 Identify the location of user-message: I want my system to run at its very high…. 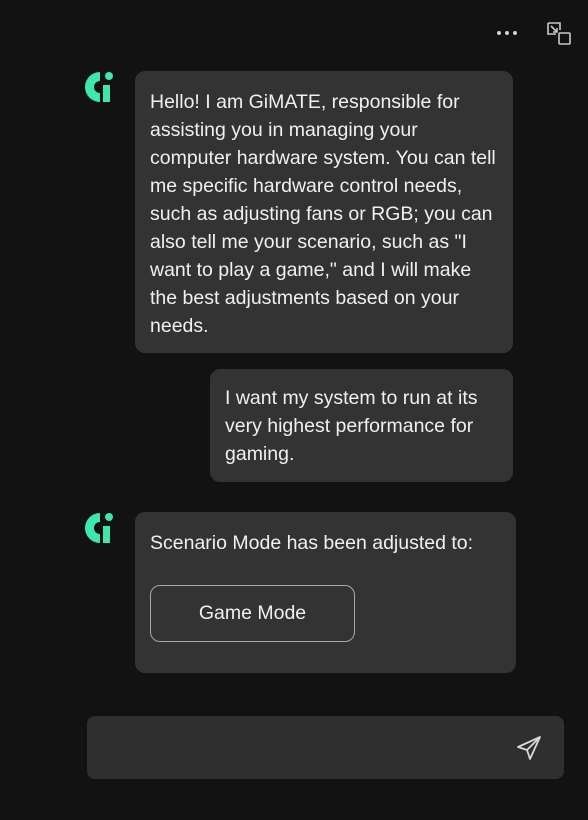
(361, 425).